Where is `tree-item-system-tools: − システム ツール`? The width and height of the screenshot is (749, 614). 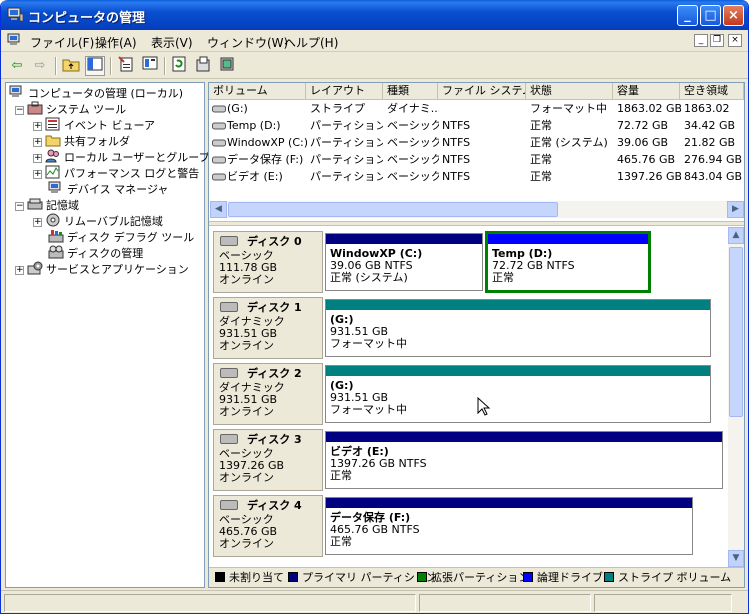
tree-item-system-tools: − システム ツール is located at coordinates (70, 109).